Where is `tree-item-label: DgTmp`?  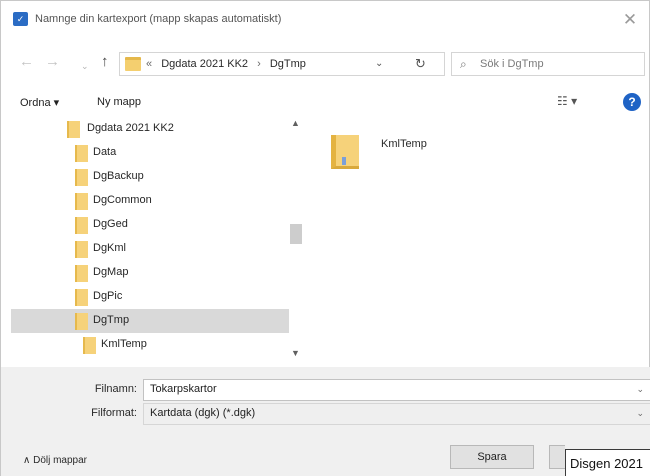 tree-item-label: DgTmp is located at coordinates (111, 320).